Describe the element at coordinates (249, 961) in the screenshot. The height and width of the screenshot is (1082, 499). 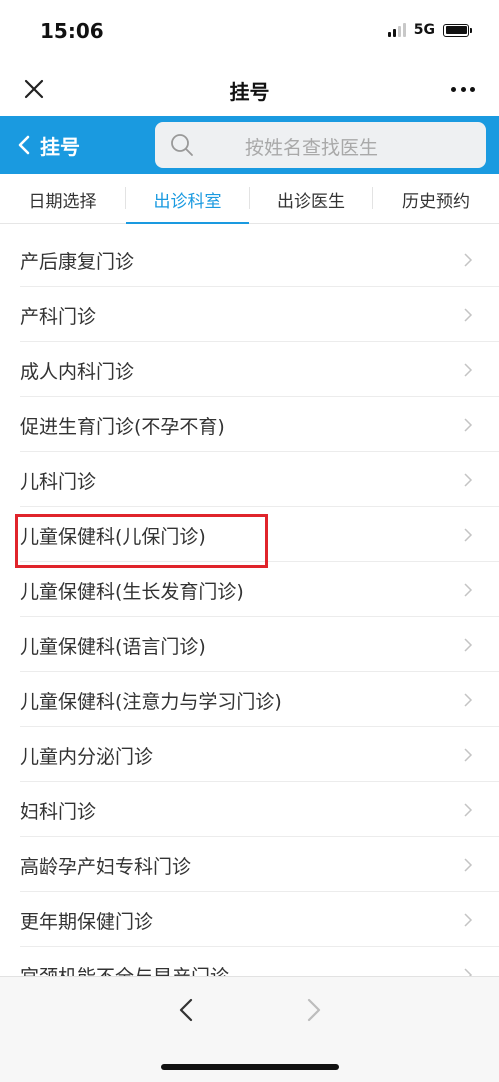
I see `department-row: 宫颈机能不全与早产门诊` at that location.